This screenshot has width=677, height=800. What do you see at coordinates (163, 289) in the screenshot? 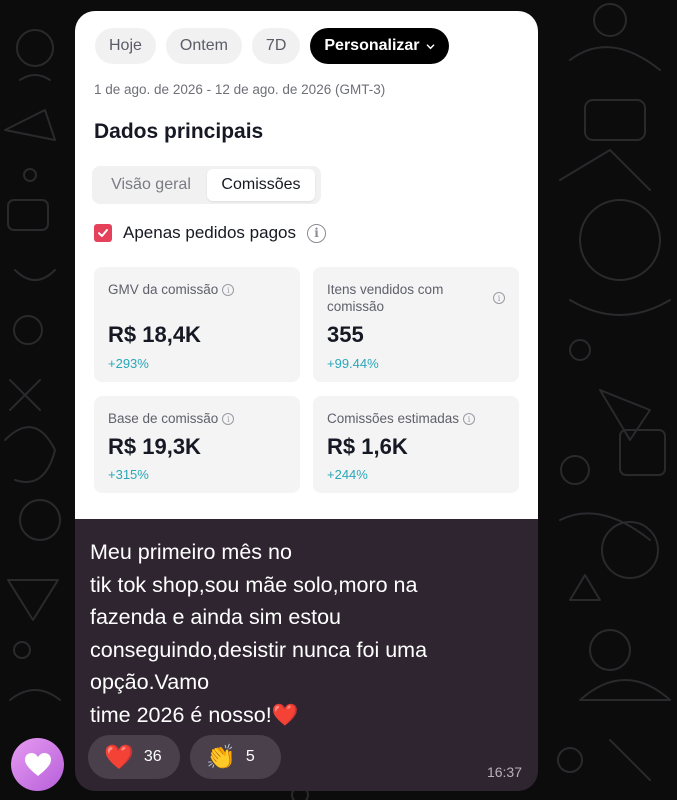
I see `metric-label-text: GMV da comissão` at bounding box center [163, 289].